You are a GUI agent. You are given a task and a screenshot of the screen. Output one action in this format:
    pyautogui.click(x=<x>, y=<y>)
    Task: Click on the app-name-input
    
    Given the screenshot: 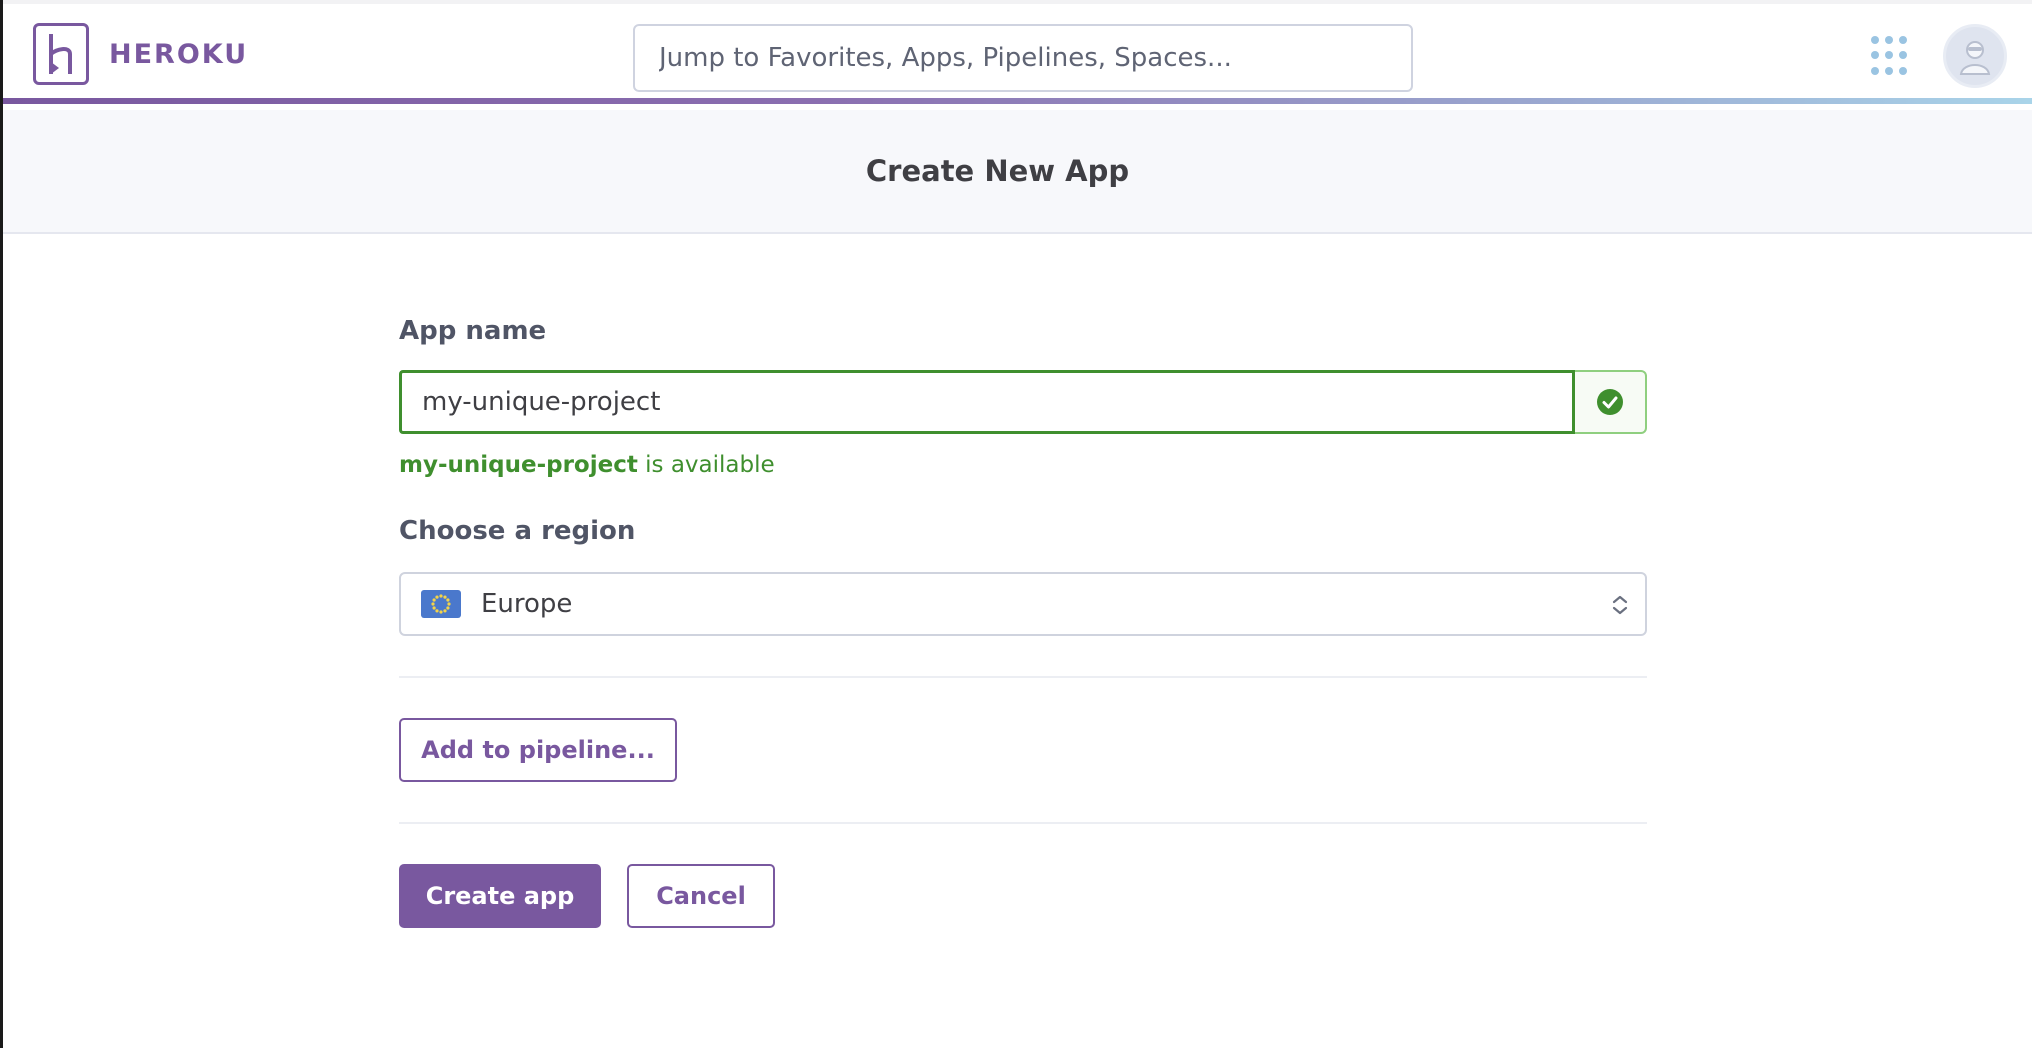 What is the action you would take?
    pyautogui.click(x=987, y=402)
    